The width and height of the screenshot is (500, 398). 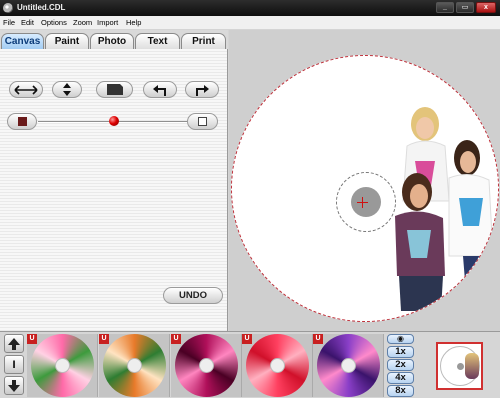 What do you see at coordinates (41, 7) in the screenshot?
I see `window-title: Untitled.CDL` at bounding box center [41, 7].